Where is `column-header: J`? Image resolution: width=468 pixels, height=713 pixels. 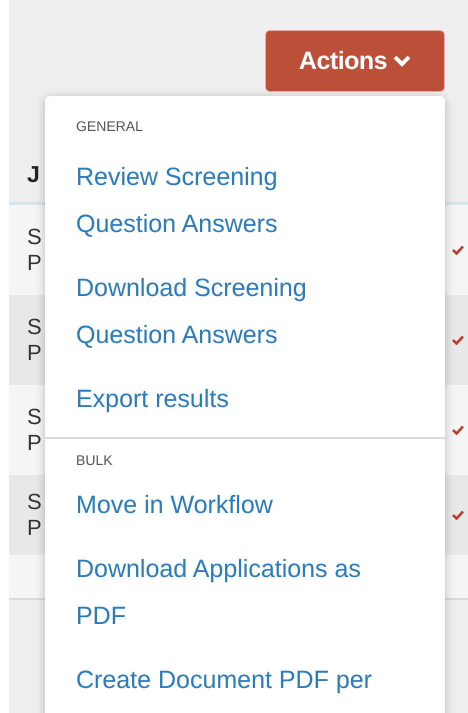 column-header: J is located at coordinates (33, 174).